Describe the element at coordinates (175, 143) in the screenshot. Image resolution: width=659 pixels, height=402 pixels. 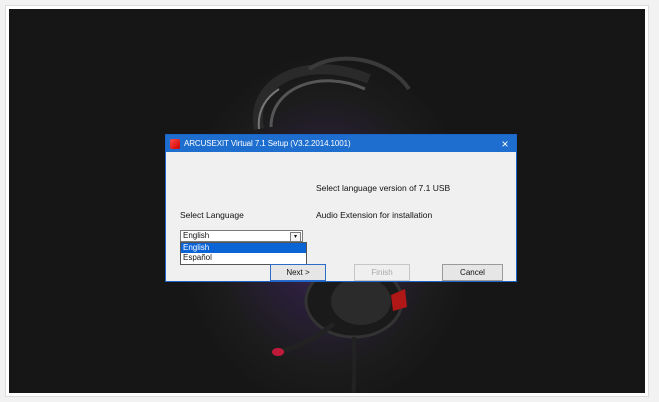
I see `app-icon` at that location.